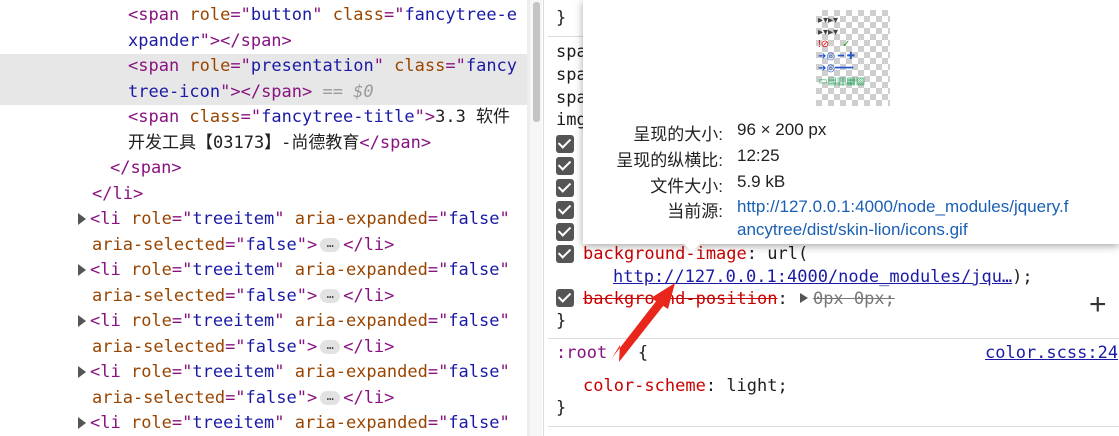 This screenshot has width=1119, height=436. What do you see at coordinates (263, 195) in the screenshot?
I see `dom-node-line: </li>` at bounding box center [263, 195].